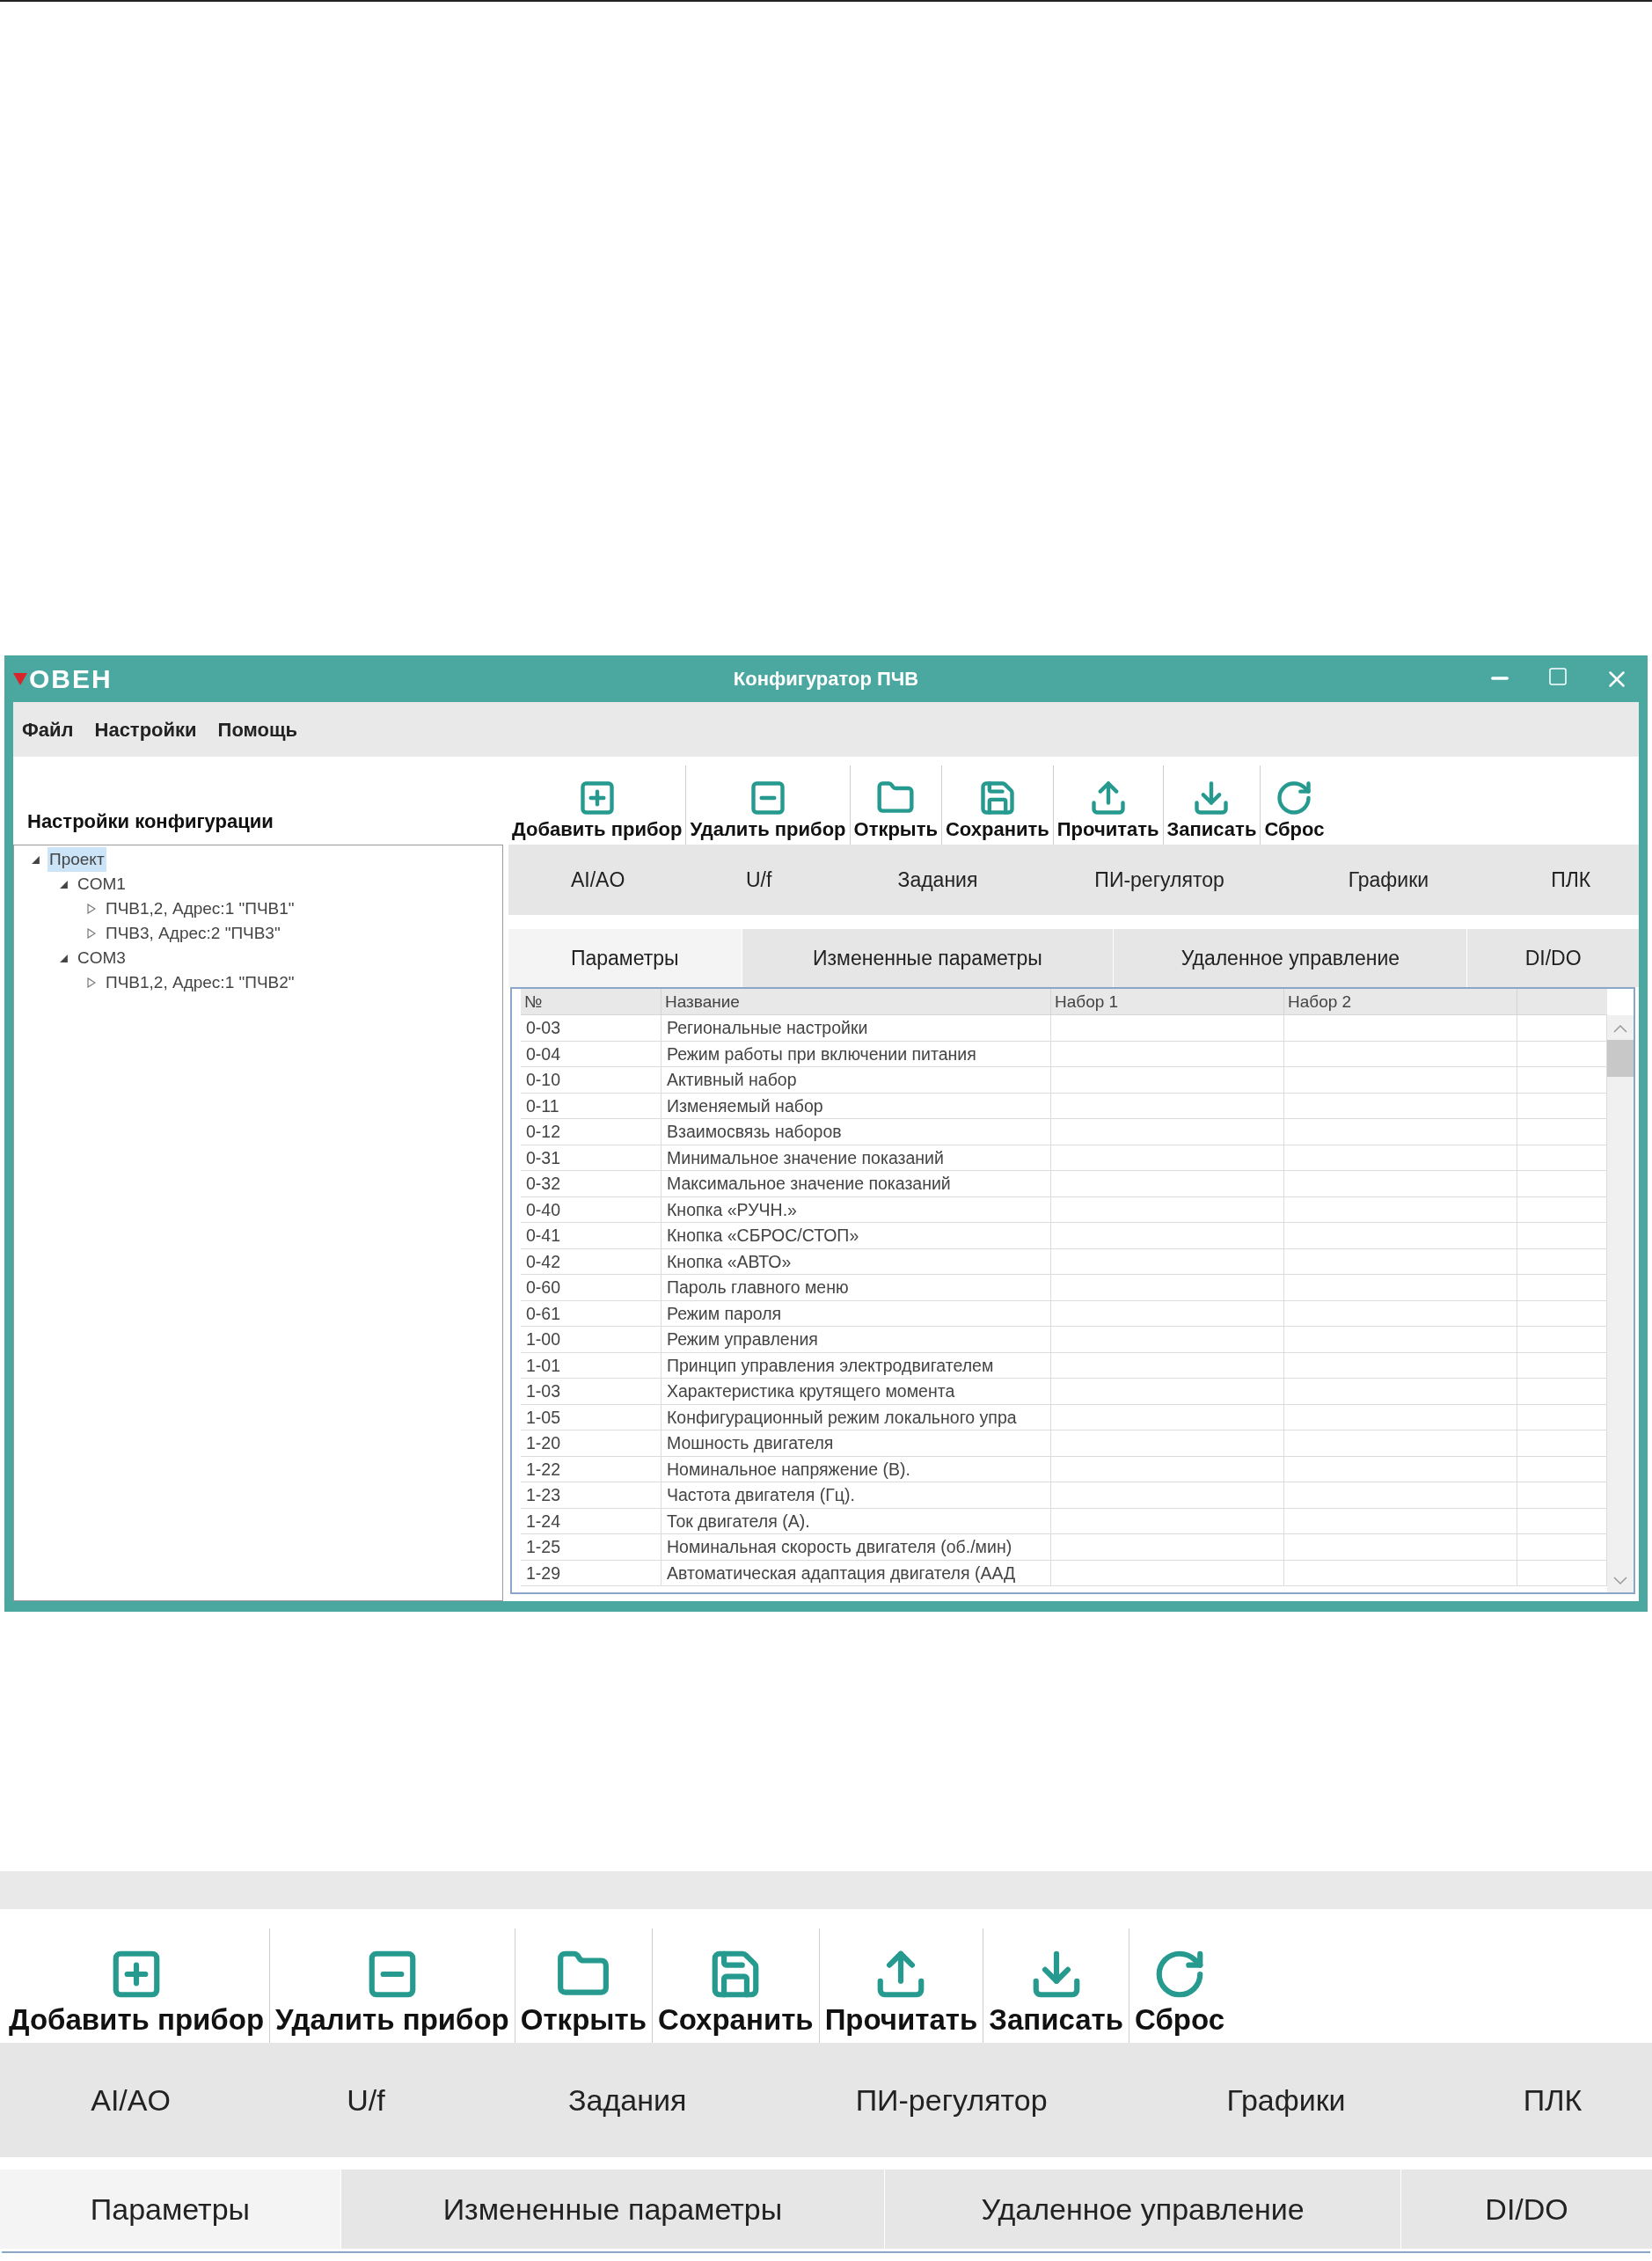 This screenshot has width=1652, height=2261. What do you see at coordinates (591, 1028) in the screenshot?
I see `table-cell: 0-03` at bounding box center [591, 1028].